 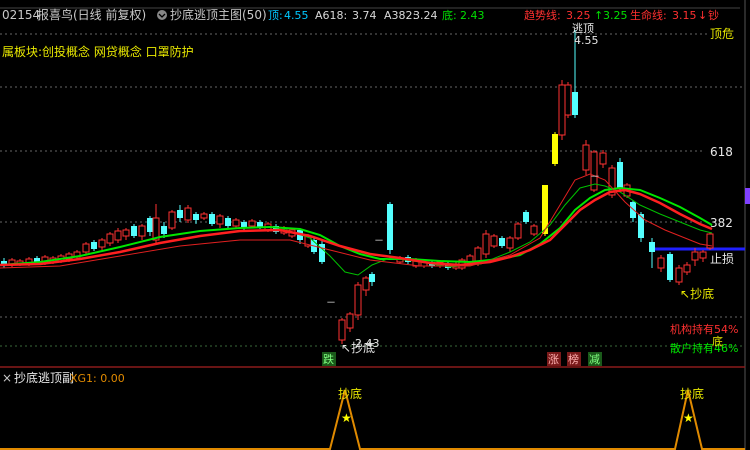 What do you see at coordinates (218, 14) in the screenshot?
I see `indicator-name: 抄底逃顶主图(50)` at bounding box center [218, 14].